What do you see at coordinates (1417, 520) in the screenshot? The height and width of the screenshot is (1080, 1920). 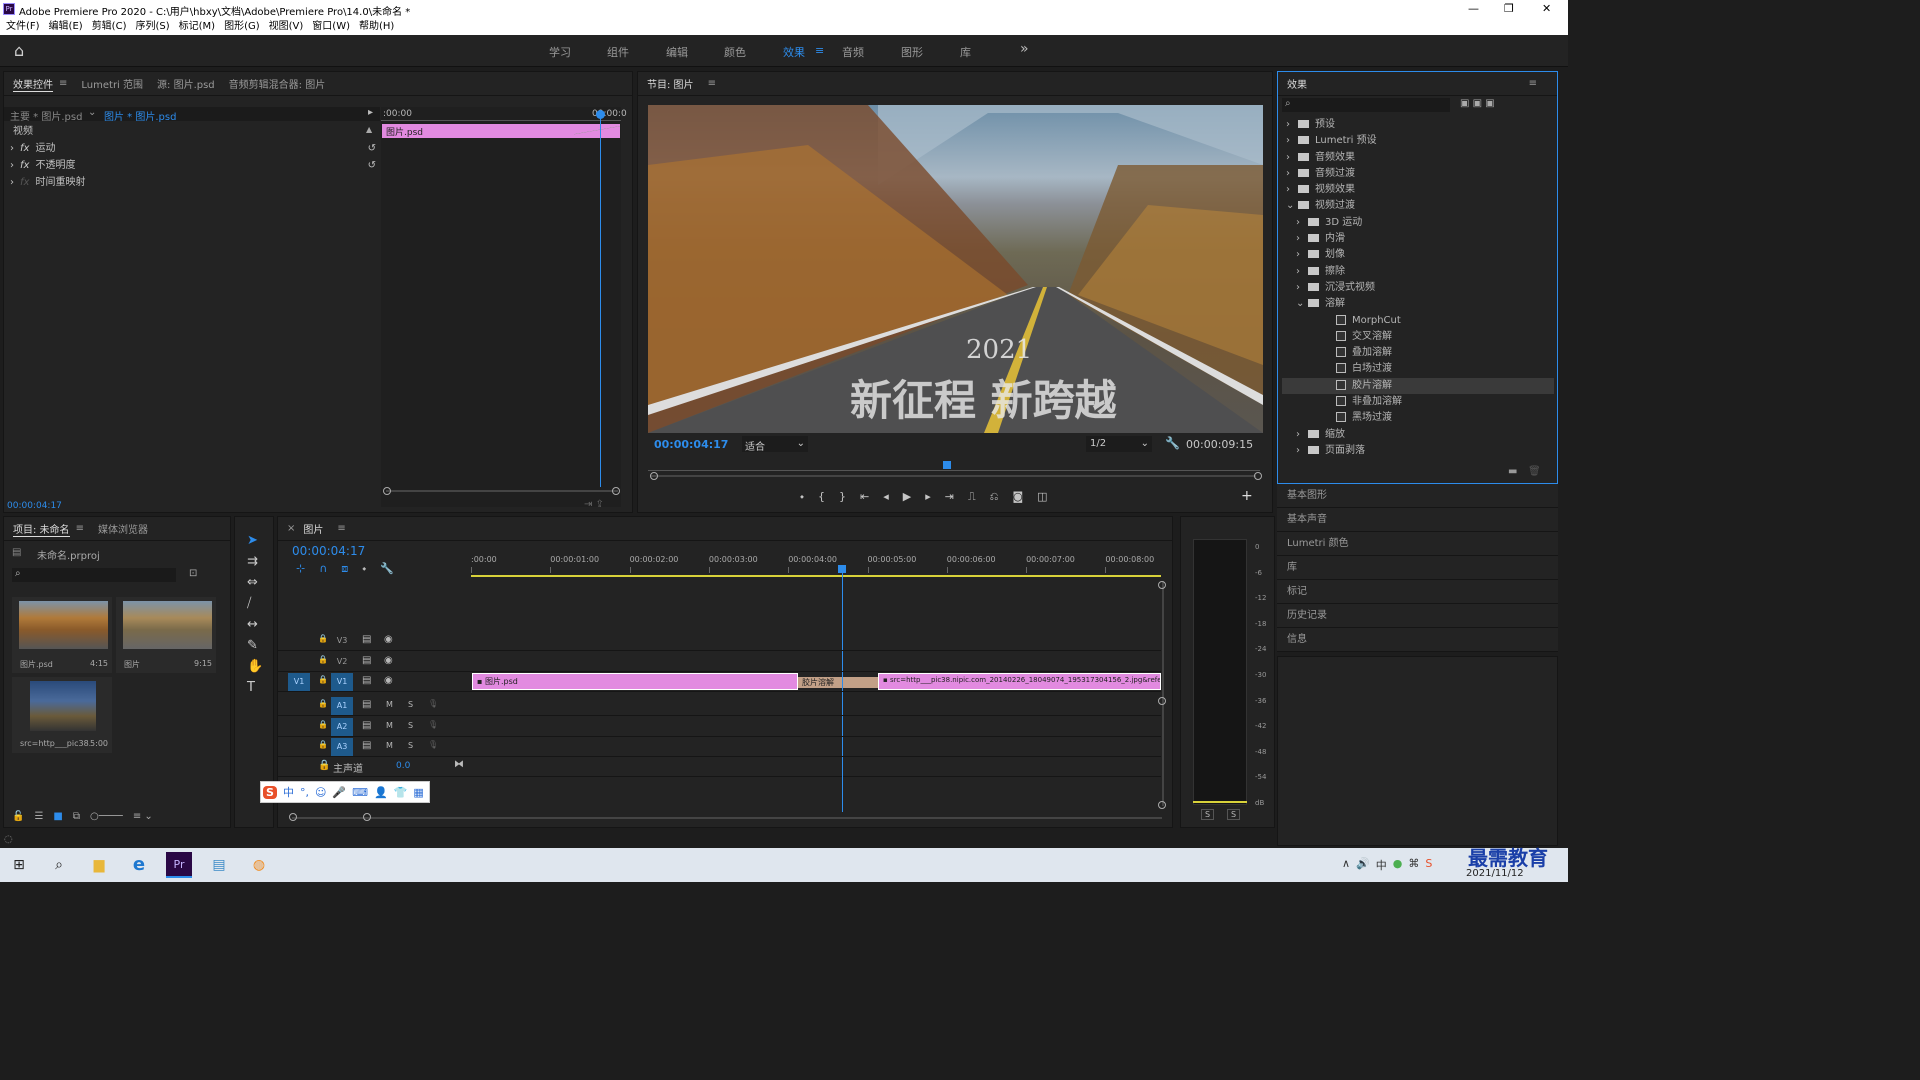 I see `side-panel-1: 基本声音` at bounding box center [1417, 520].